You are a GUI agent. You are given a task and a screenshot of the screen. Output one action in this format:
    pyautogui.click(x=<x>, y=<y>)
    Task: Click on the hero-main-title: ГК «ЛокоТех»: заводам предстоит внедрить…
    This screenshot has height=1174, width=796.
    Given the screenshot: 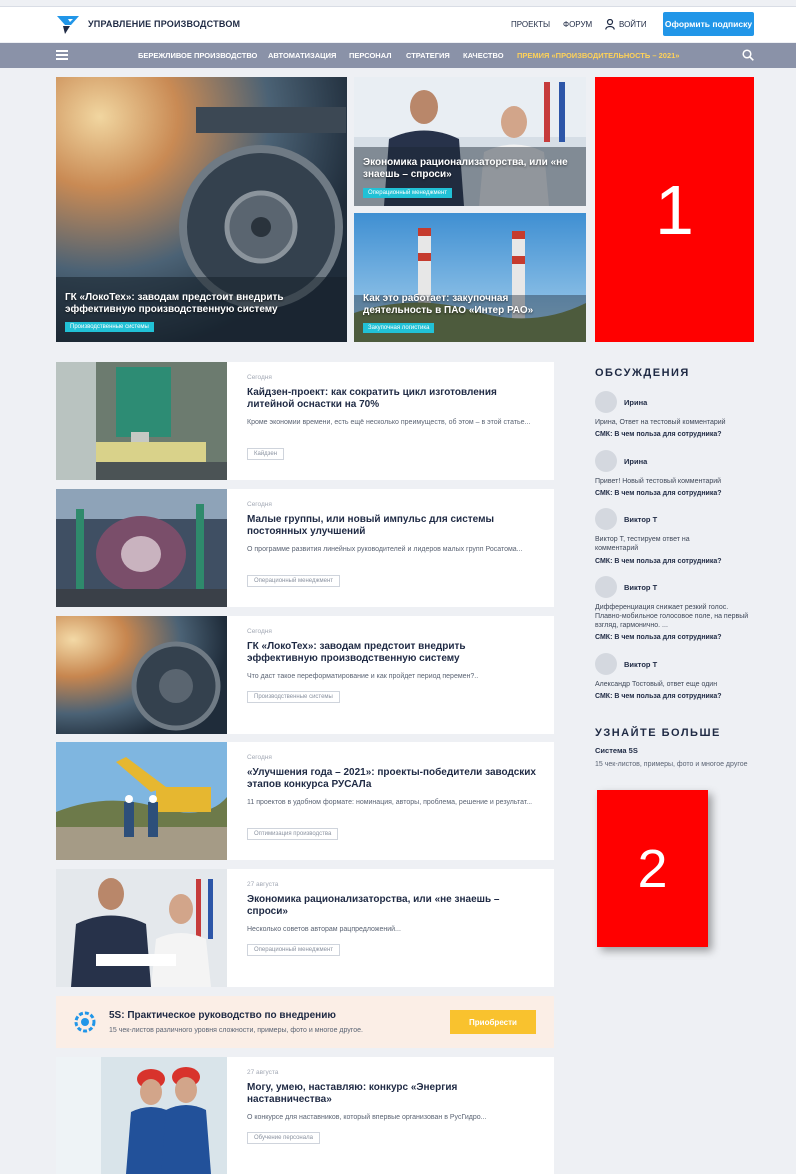 What is the action you would take?
    pyautogui.click(x=190, y=304)
    